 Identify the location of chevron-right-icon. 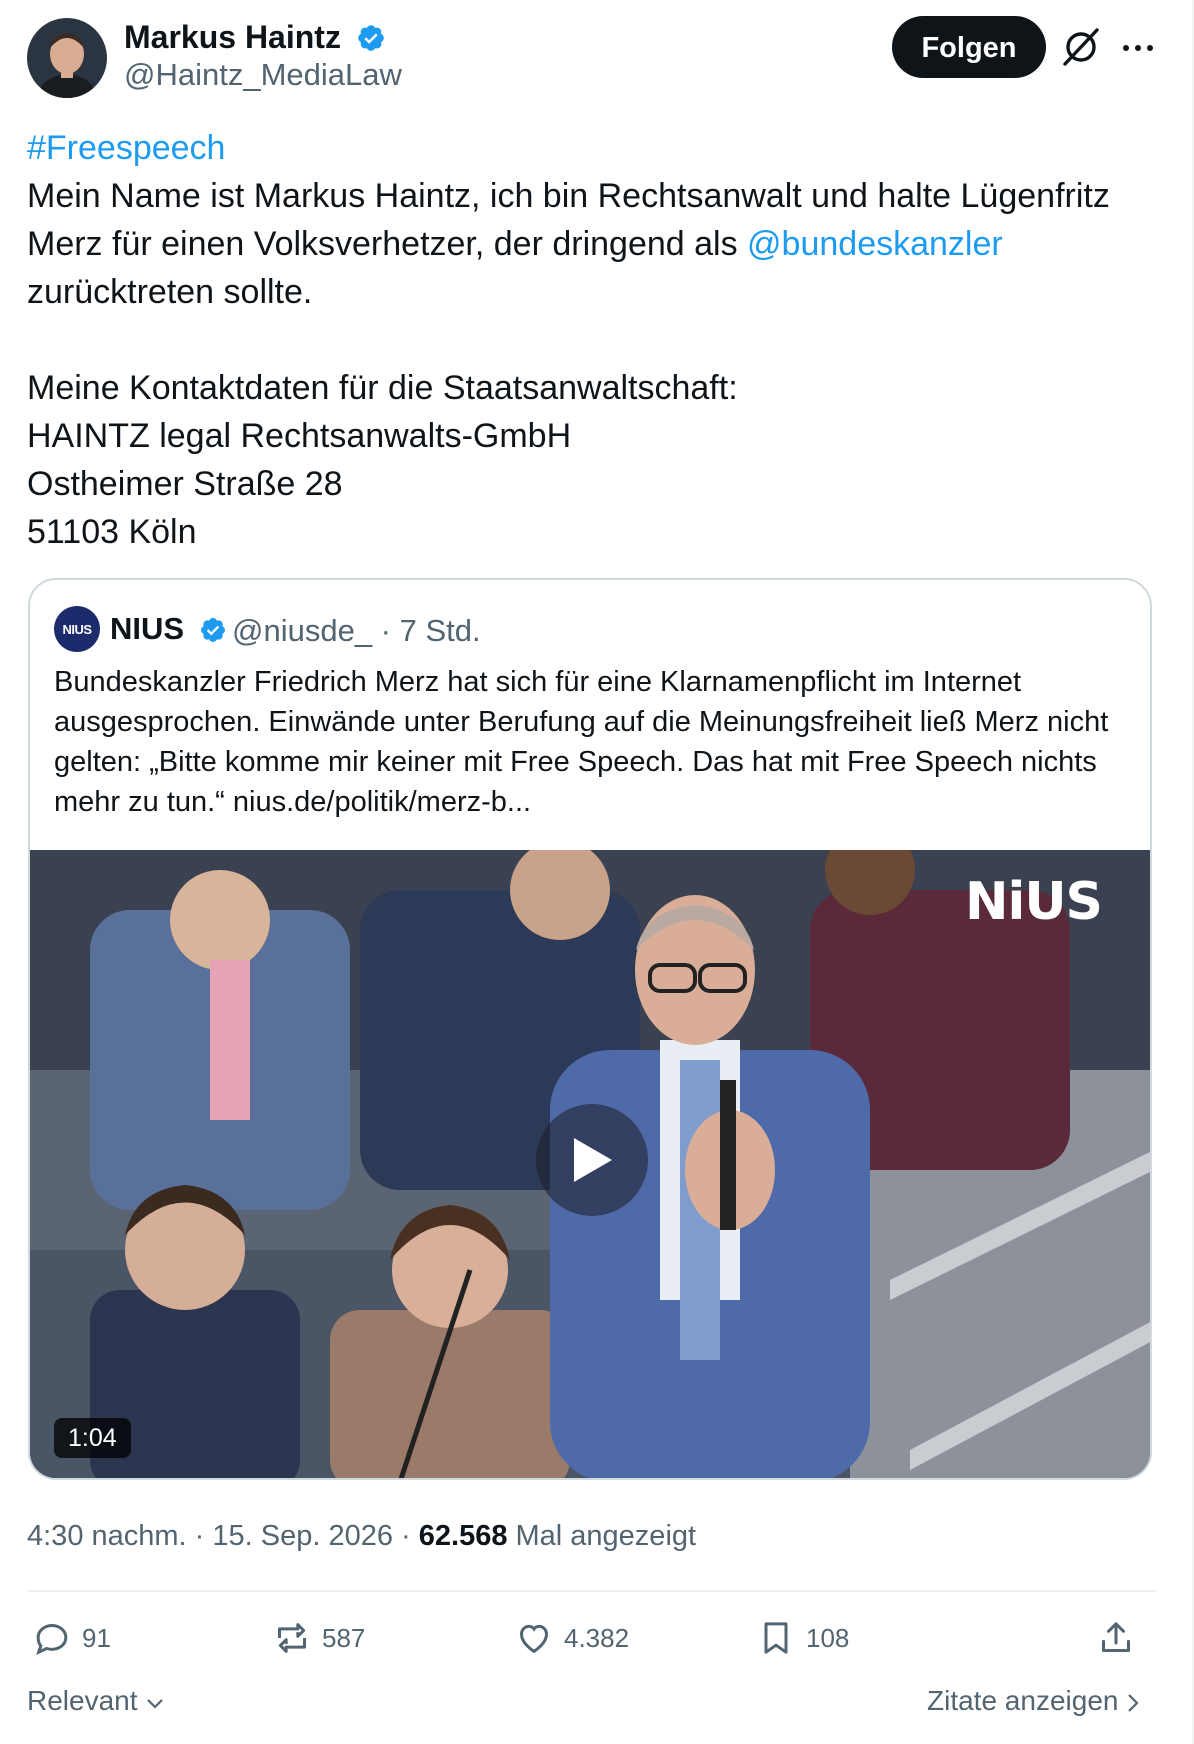
(1133, 1702).